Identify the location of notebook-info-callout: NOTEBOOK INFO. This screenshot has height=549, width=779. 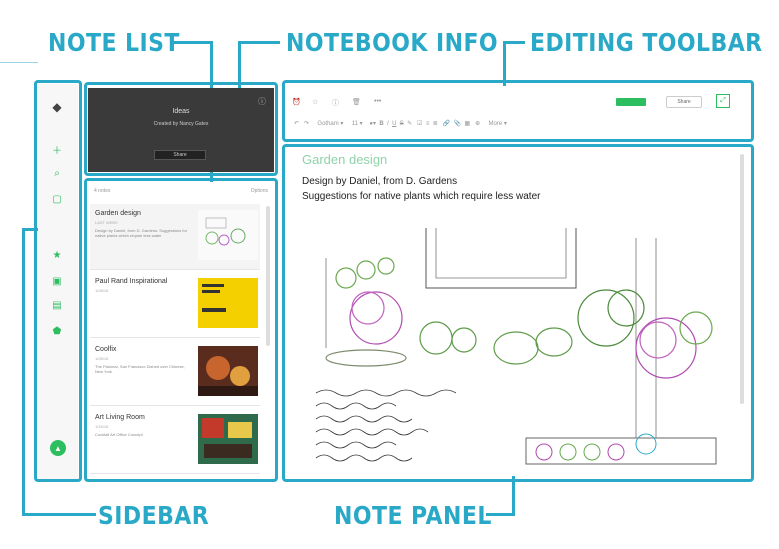
(392, 42).